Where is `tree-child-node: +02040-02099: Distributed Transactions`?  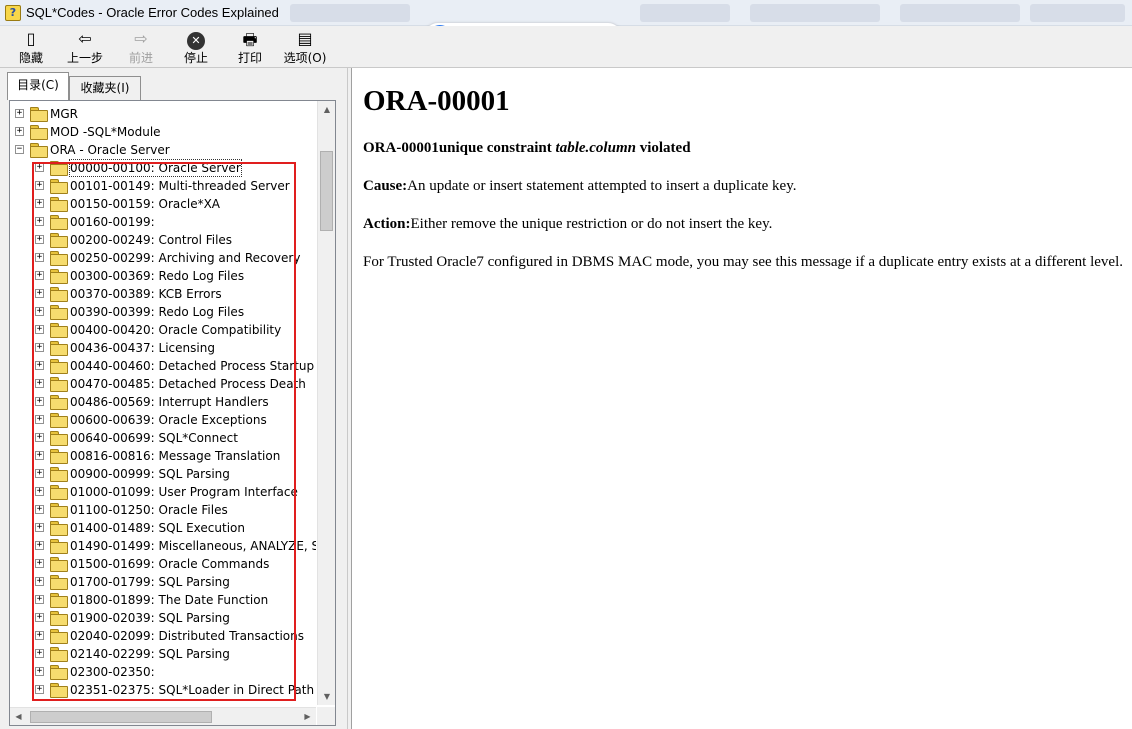
tree-child-node: +02040-02099: Distributed Transactions is located at coordinates (163, 636).